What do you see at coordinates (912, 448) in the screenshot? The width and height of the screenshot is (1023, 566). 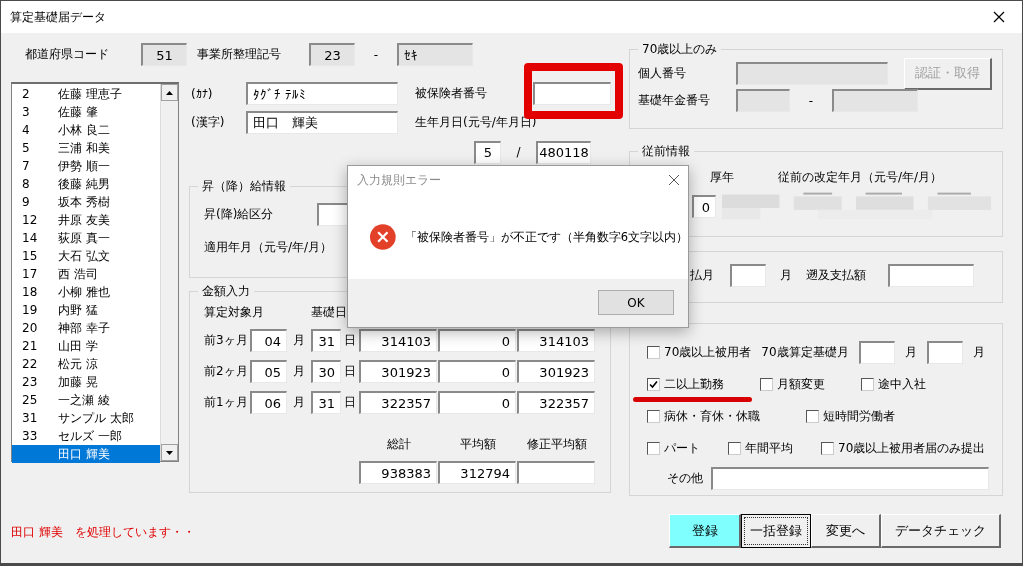 I see `checkbox-label: 70歳以上被用者届のみ提出` at bounding box center [912, 448].